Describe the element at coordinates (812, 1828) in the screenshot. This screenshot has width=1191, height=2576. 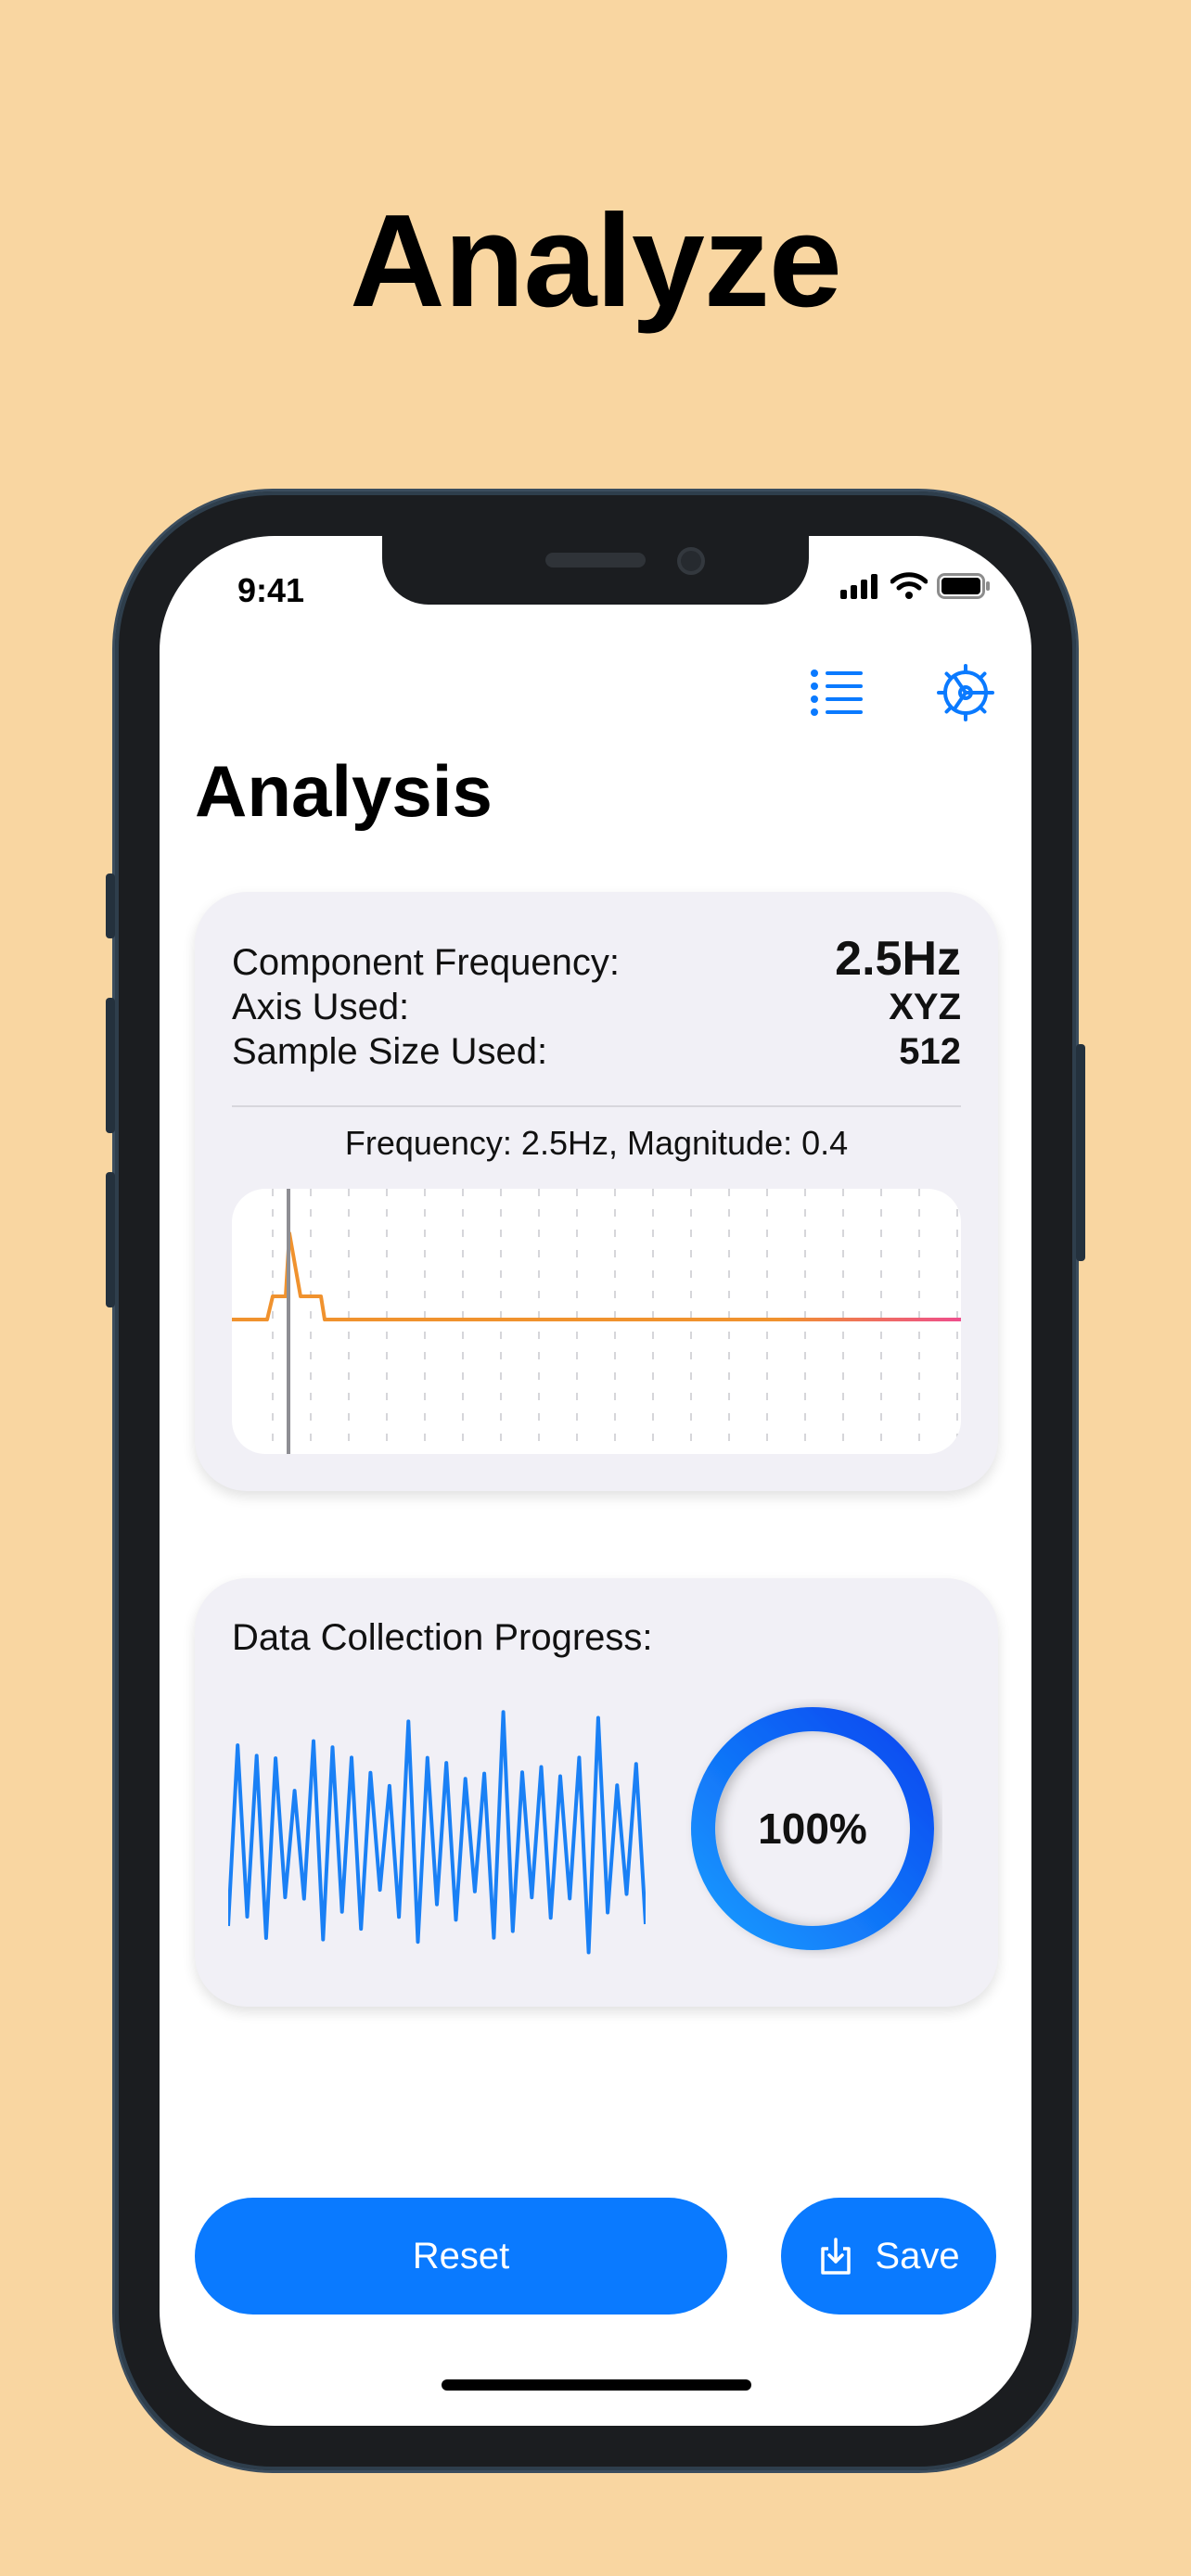
I see `progress-percent: 100%` at that location.